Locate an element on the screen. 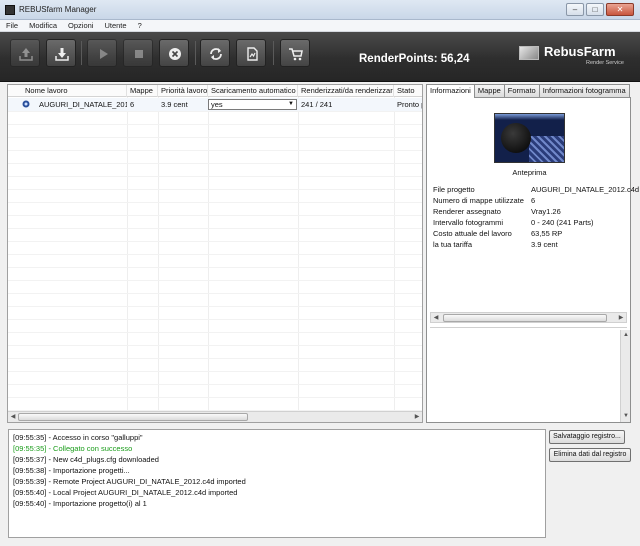  cart-button is located at coordinates (295, 53).